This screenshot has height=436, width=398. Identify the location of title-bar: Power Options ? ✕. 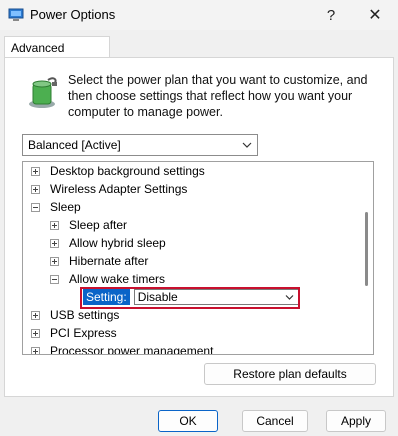
(199, 15).